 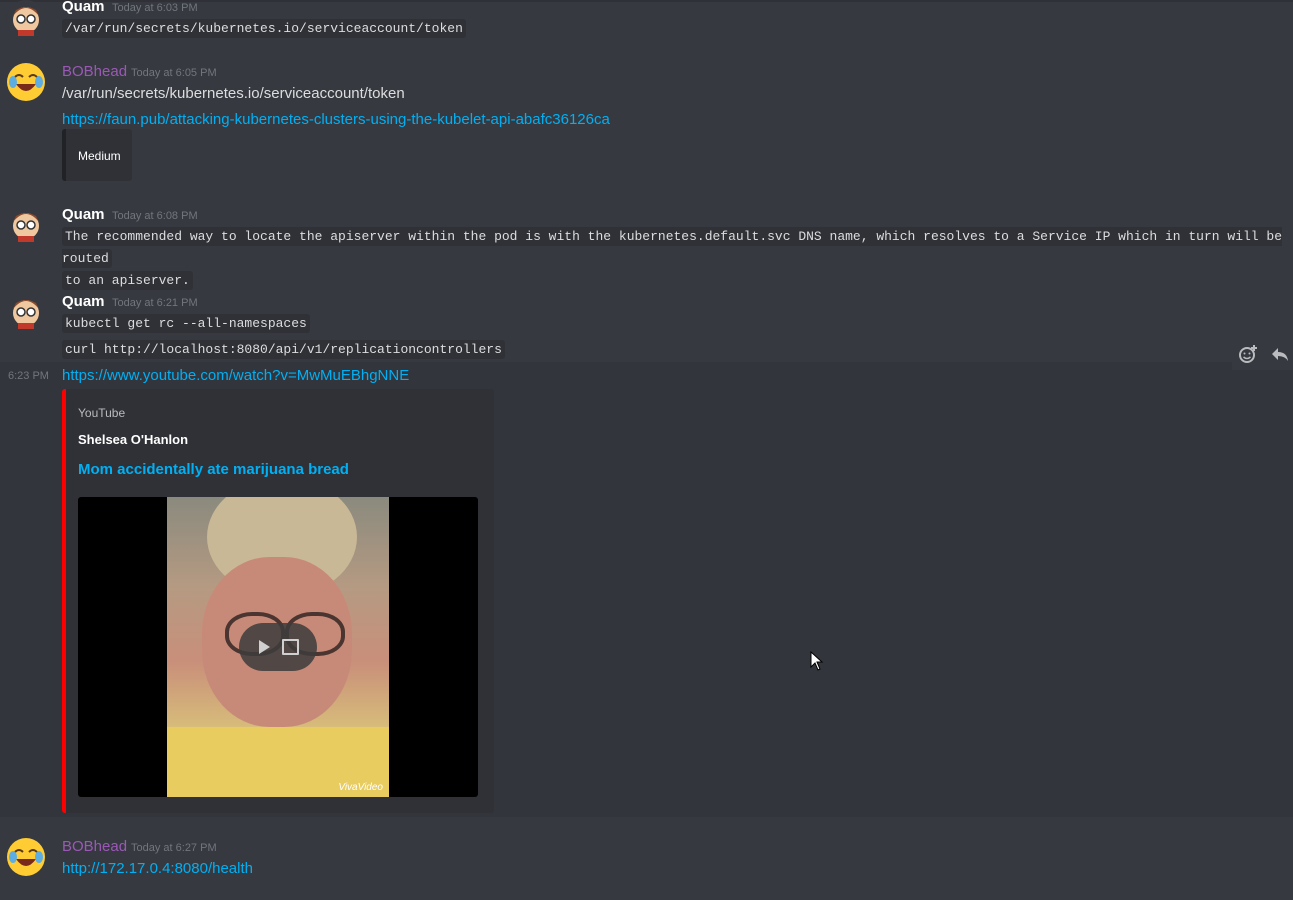 I want to click on play-icon, so click(x=264, y=647).